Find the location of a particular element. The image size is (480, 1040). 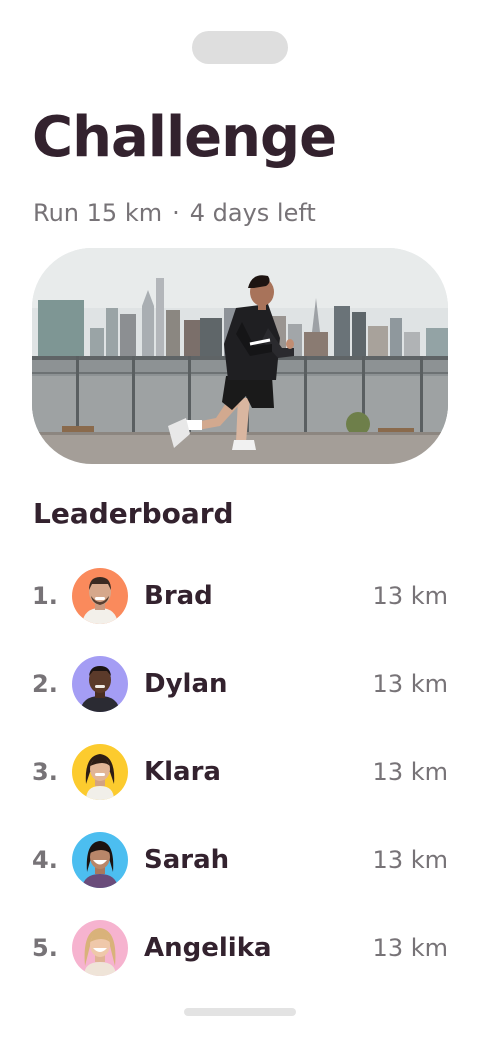

leaderboard-rank: 2. is located at coordinates (45, 684).